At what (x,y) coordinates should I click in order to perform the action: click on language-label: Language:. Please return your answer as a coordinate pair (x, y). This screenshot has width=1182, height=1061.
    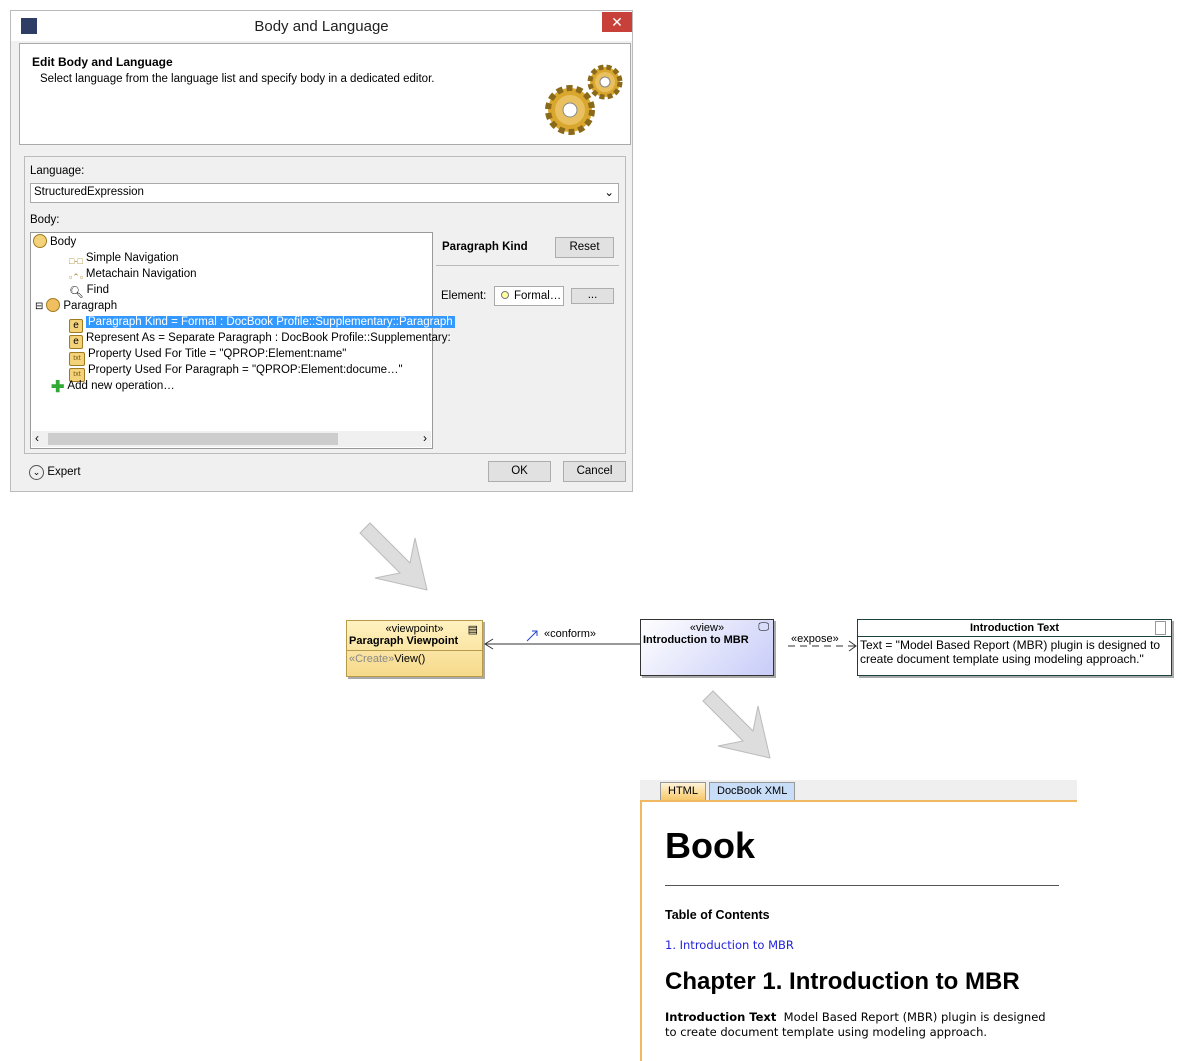
    Looking at the image, I should click on (57, 171).